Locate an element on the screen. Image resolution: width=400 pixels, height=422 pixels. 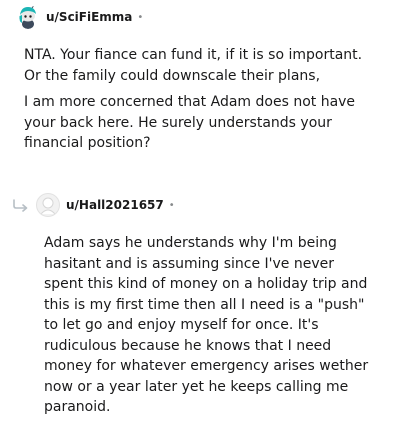
default-avatar-icon is located at coordinates (48, 205).